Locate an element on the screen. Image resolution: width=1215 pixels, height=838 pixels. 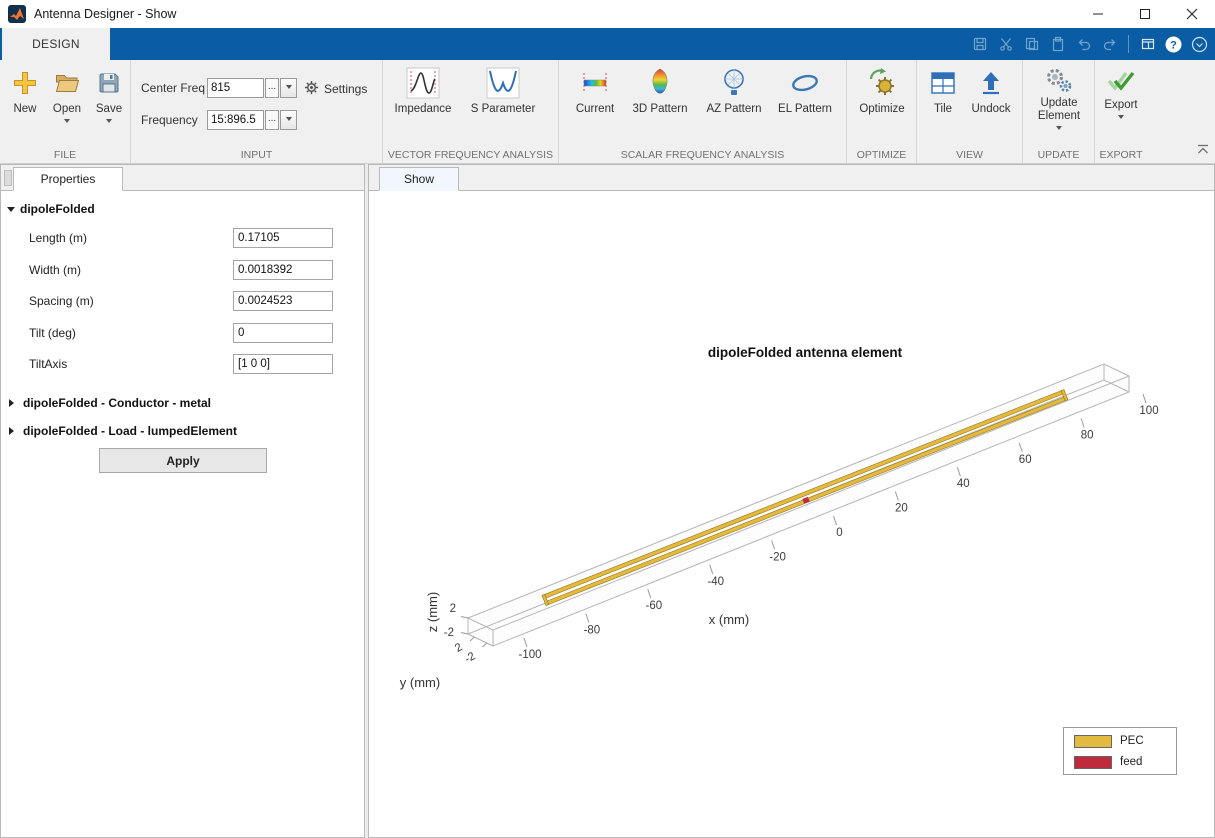
s-parameter-button: S Parameter is located at coordinates (503, 89).